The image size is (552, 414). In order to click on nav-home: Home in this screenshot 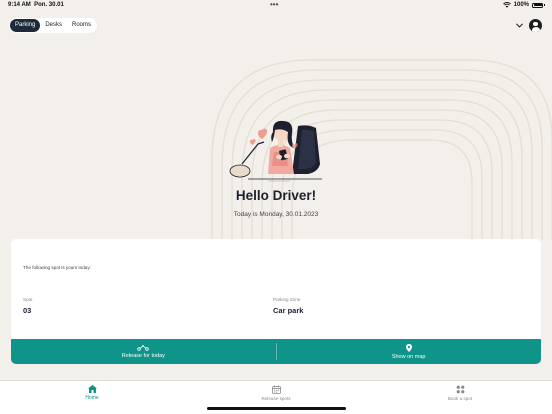, I will do `click(92, 393)`.